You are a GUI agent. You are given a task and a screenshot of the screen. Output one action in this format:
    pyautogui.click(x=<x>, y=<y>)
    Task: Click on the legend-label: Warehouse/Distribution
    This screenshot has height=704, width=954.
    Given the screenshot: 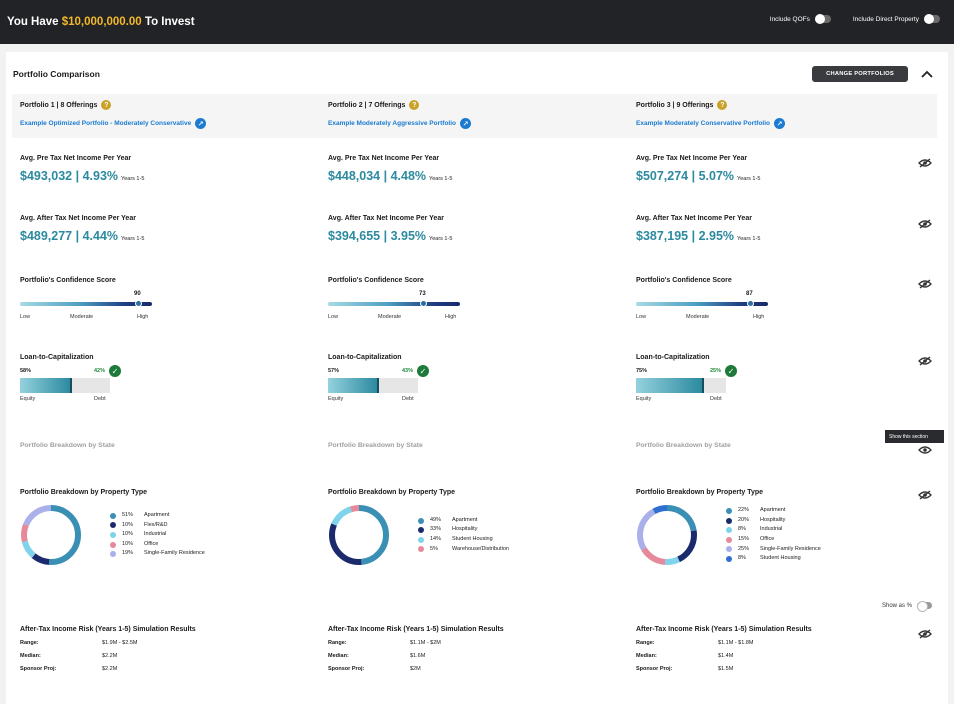 What is the action you would take?
    pyautogui.click(x=480, y=548)
    